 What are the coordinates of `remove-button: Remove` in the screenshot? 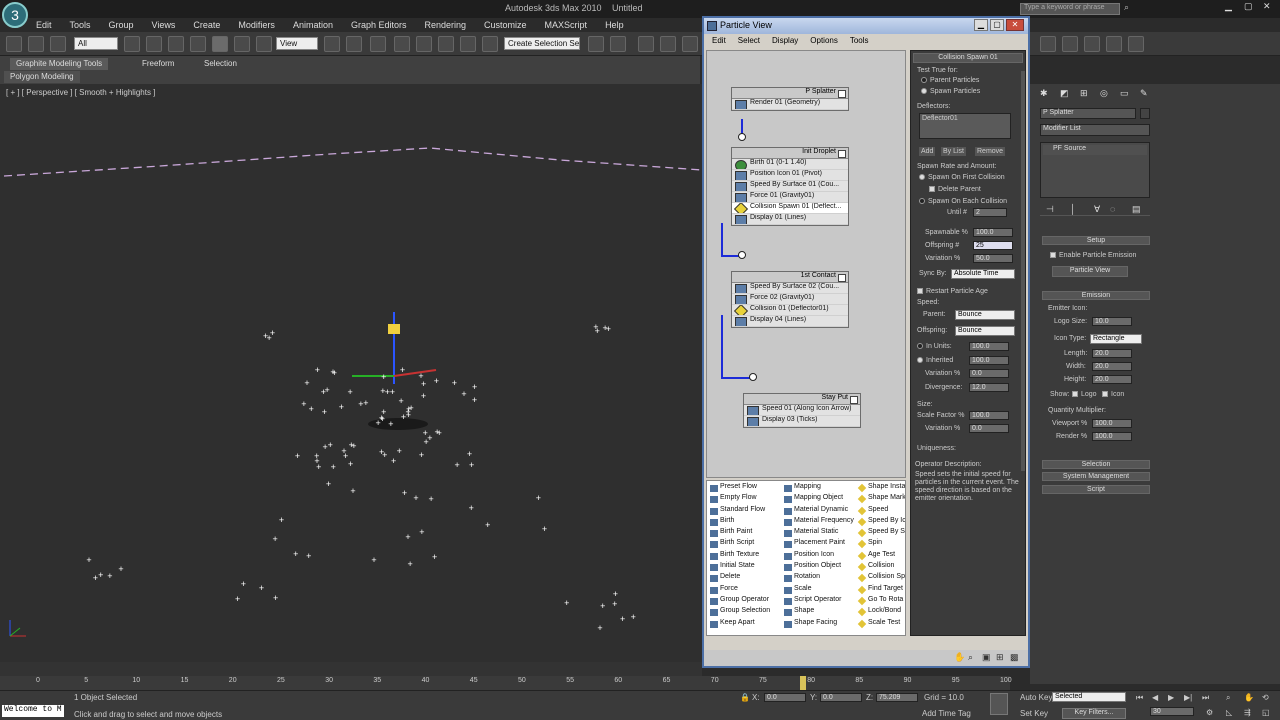 It's located at (990, 151).